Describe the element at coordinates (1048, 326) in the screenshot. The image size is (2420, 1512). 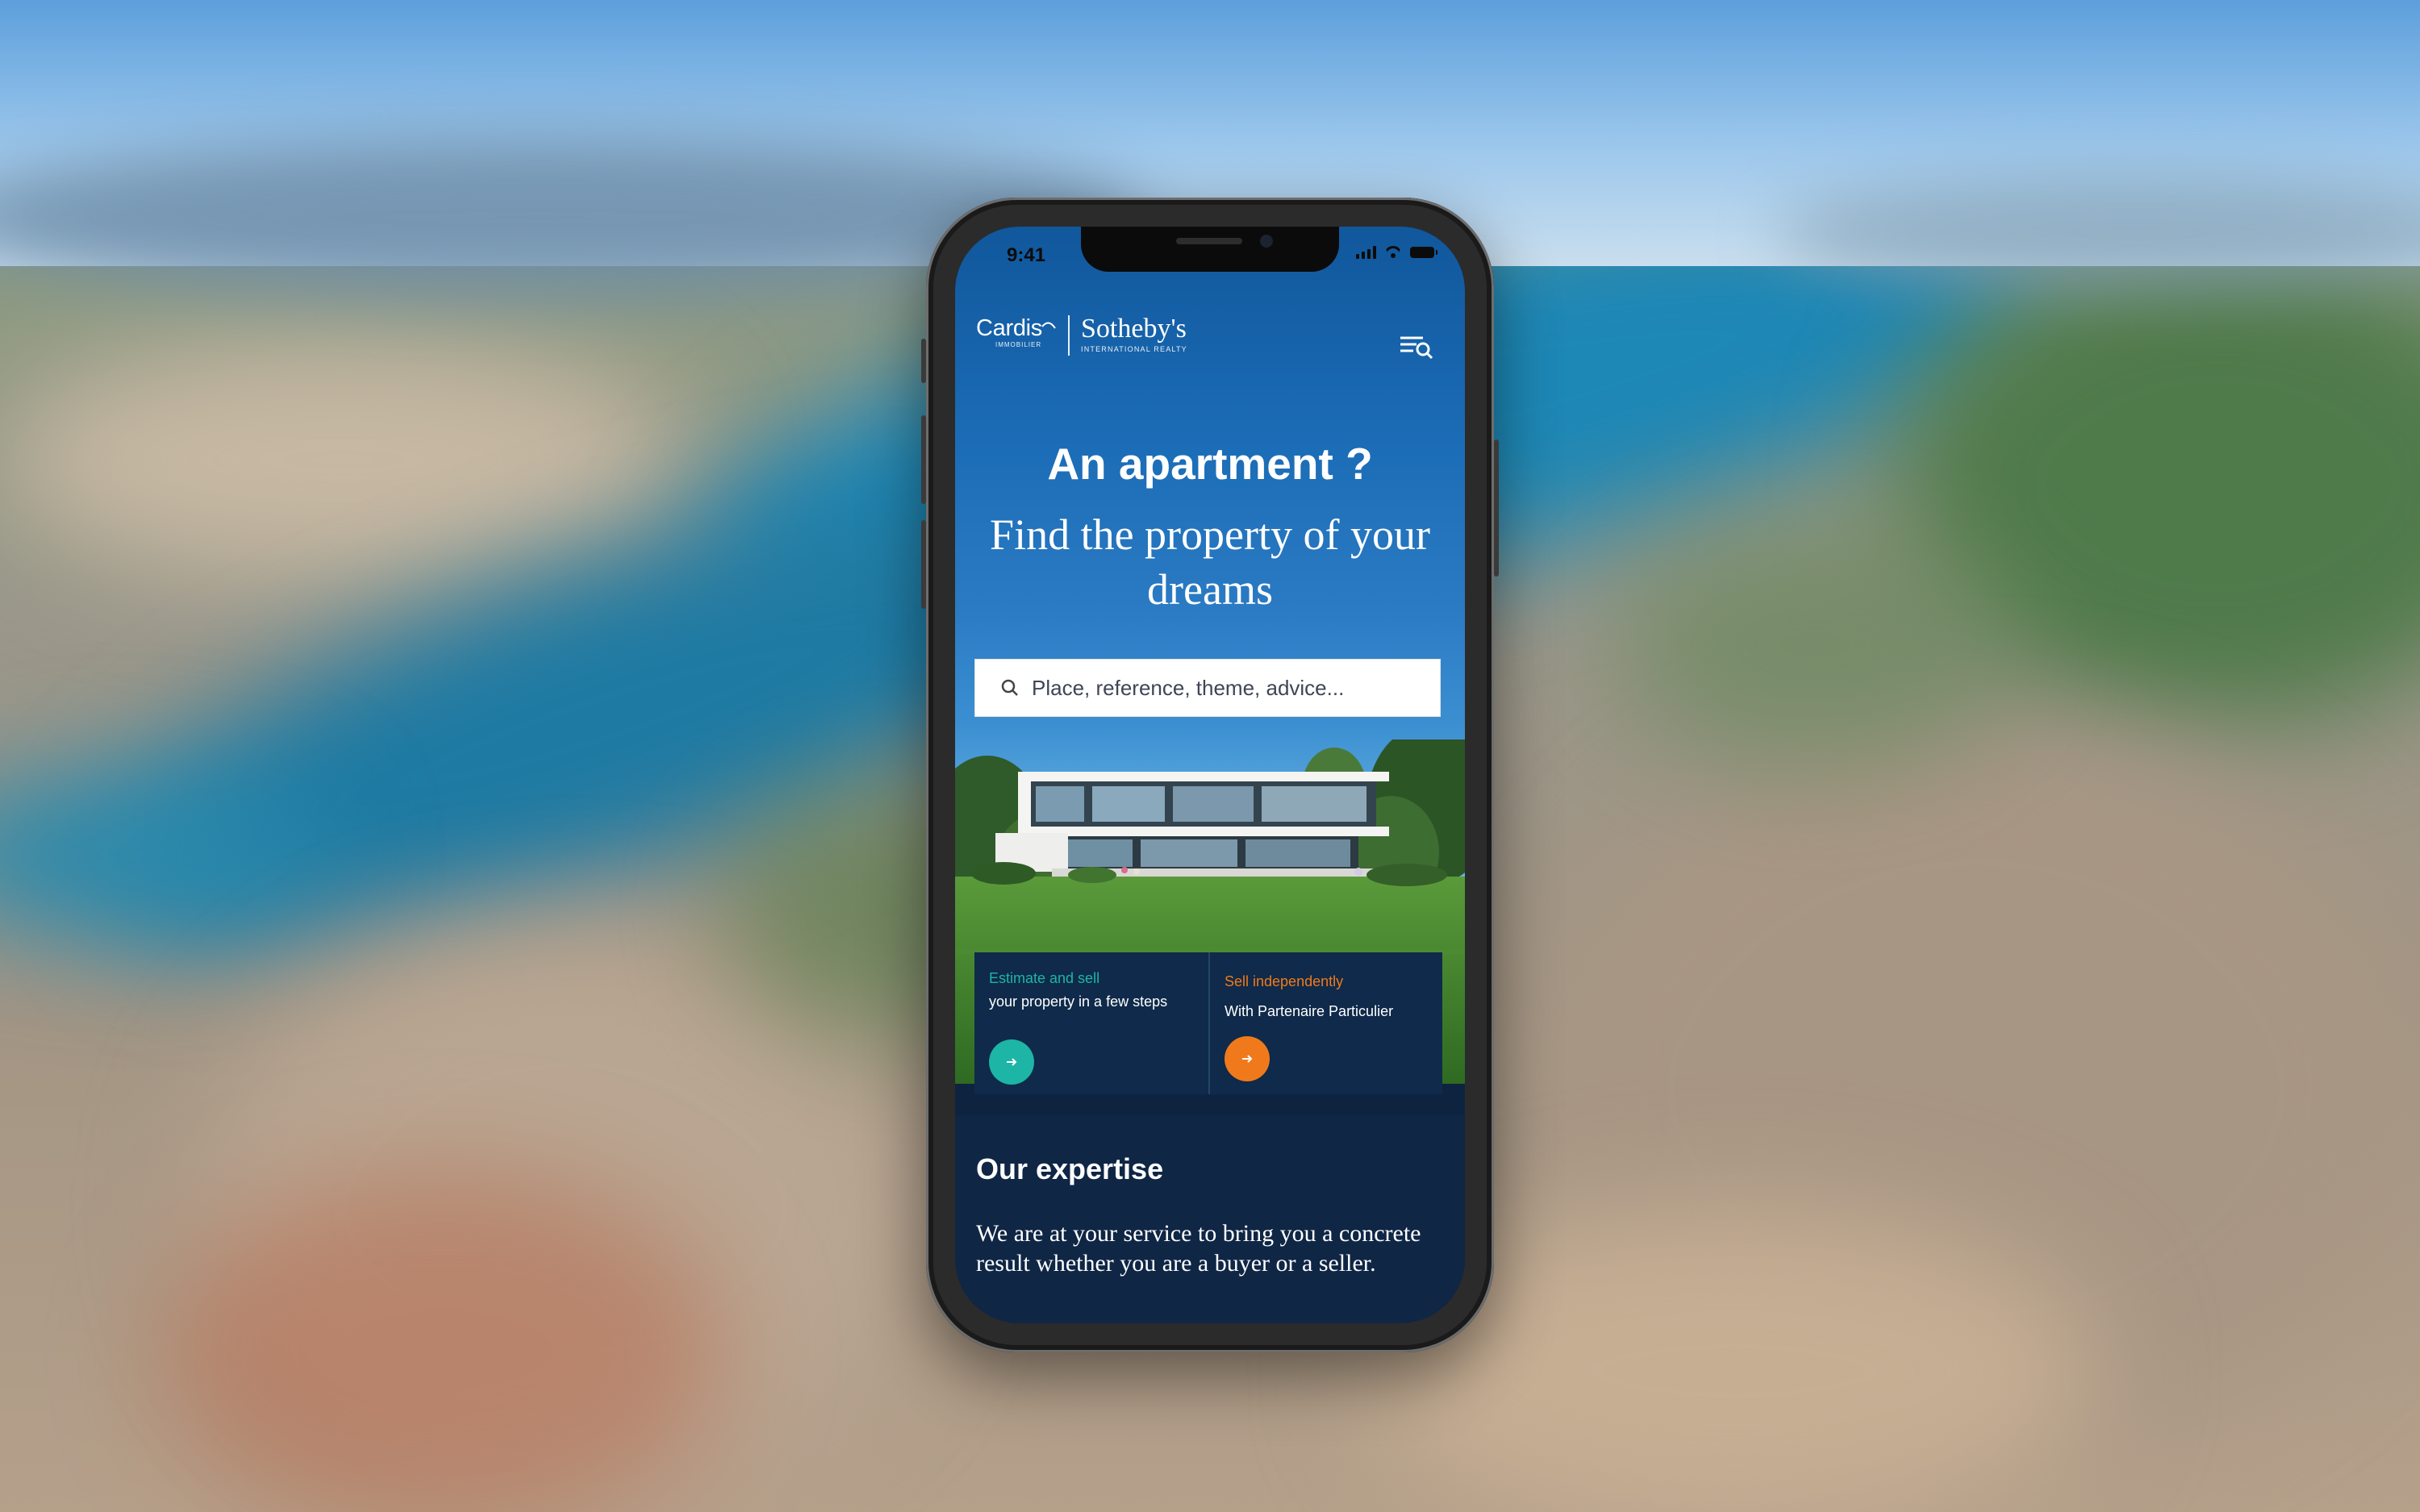
I see `cardis-swoosh-icon` at that location.